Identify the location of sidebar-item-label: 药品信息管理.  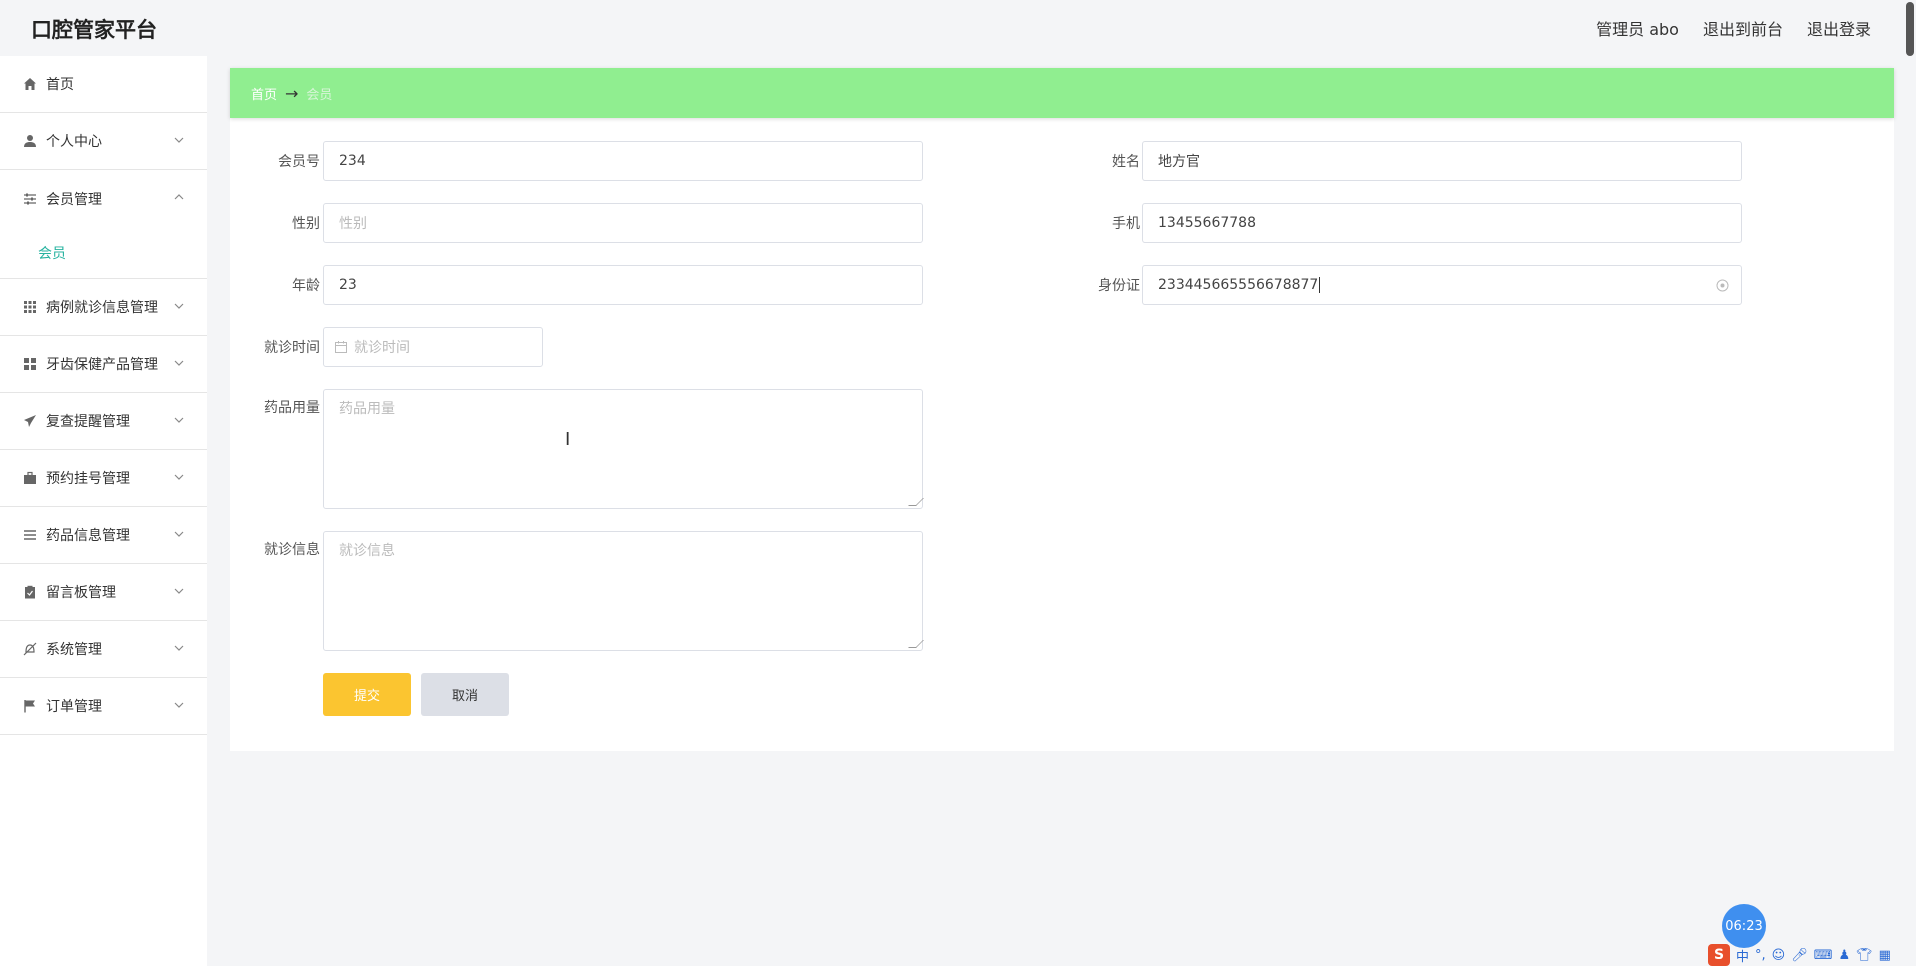
(88, 536).